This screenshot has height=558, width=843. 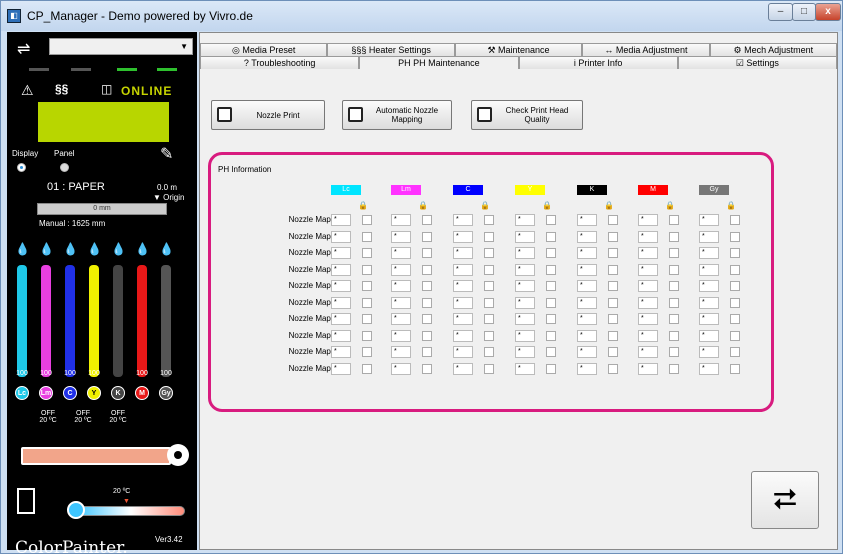 I want to click on display-radio, so click(x=21, y=167).